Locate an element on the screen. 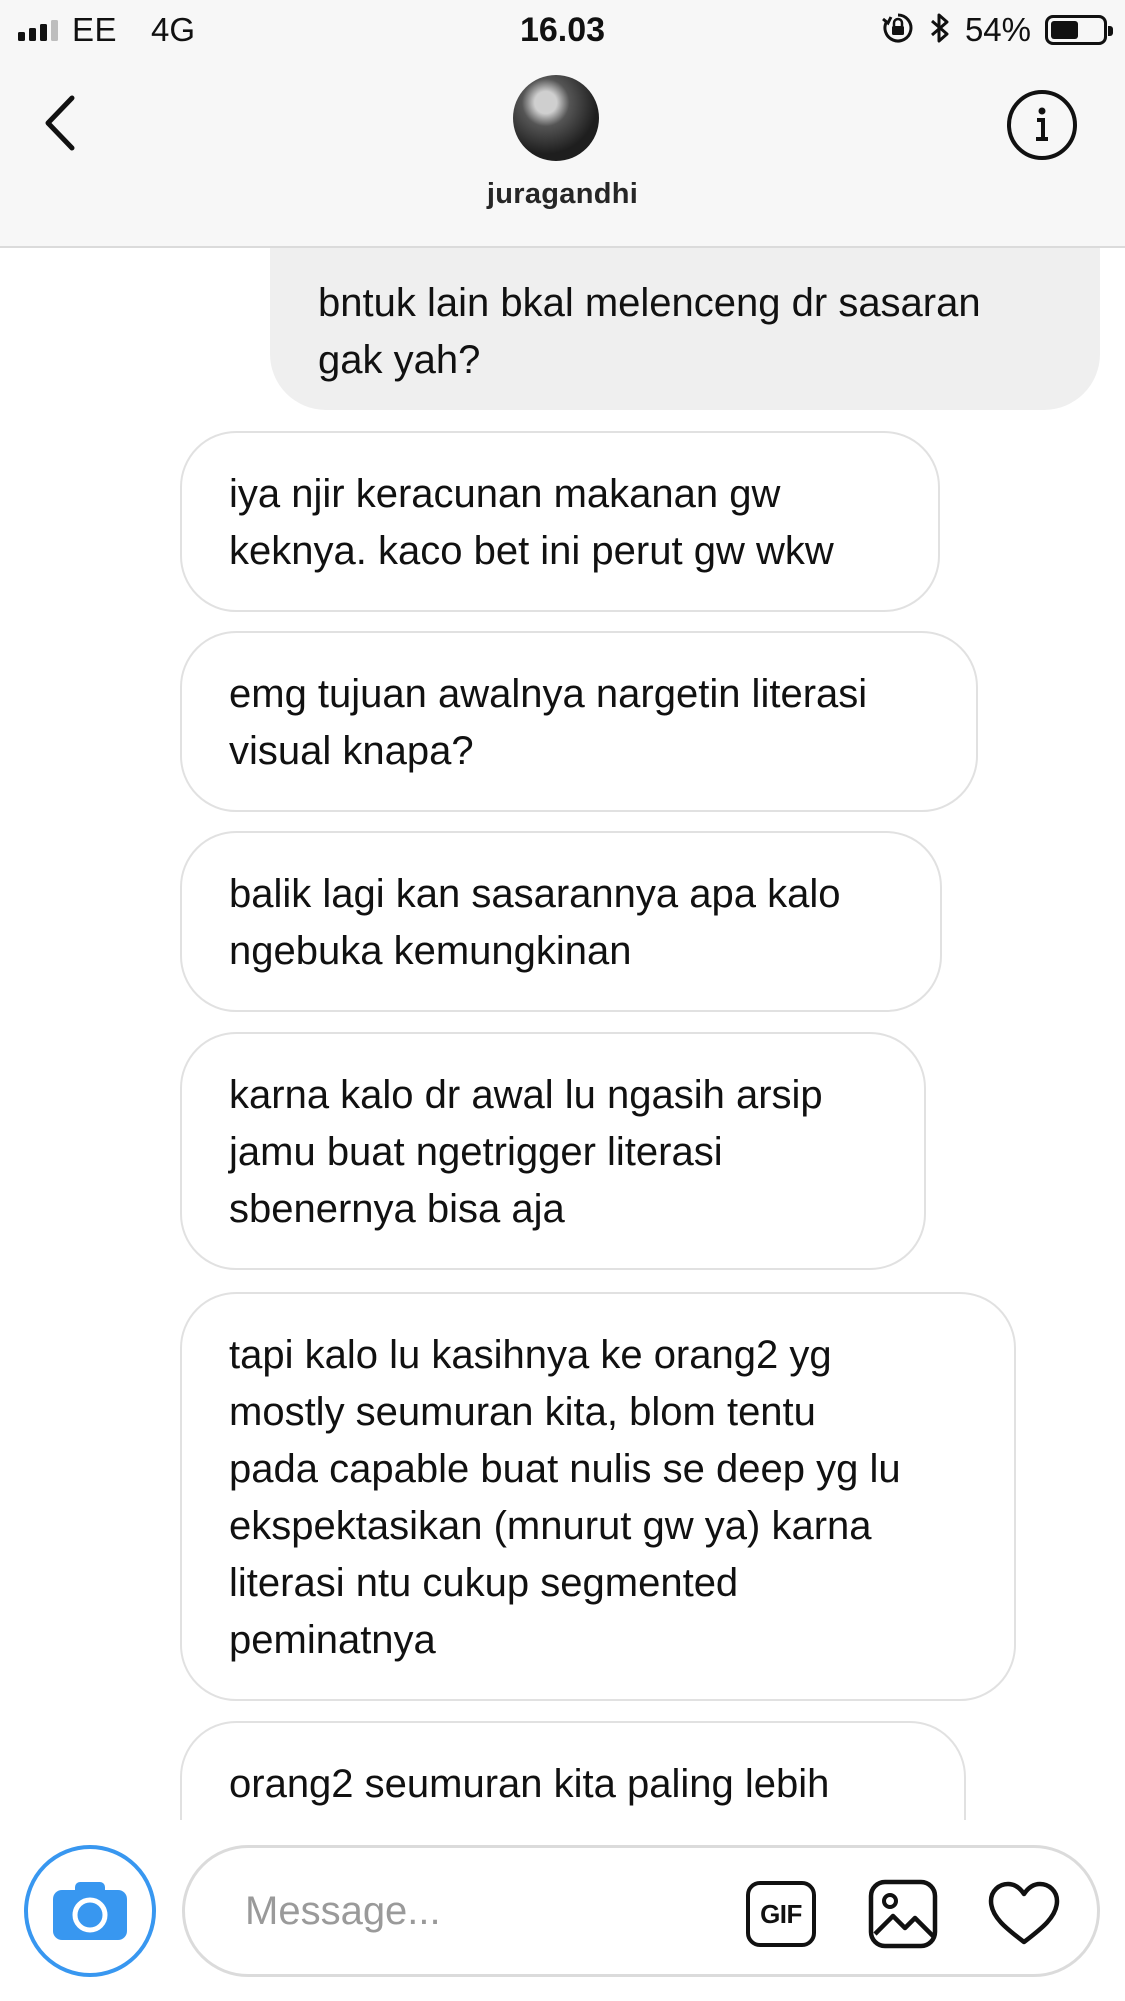  gif-icon: GIF is located at coordinates (781, 1914).